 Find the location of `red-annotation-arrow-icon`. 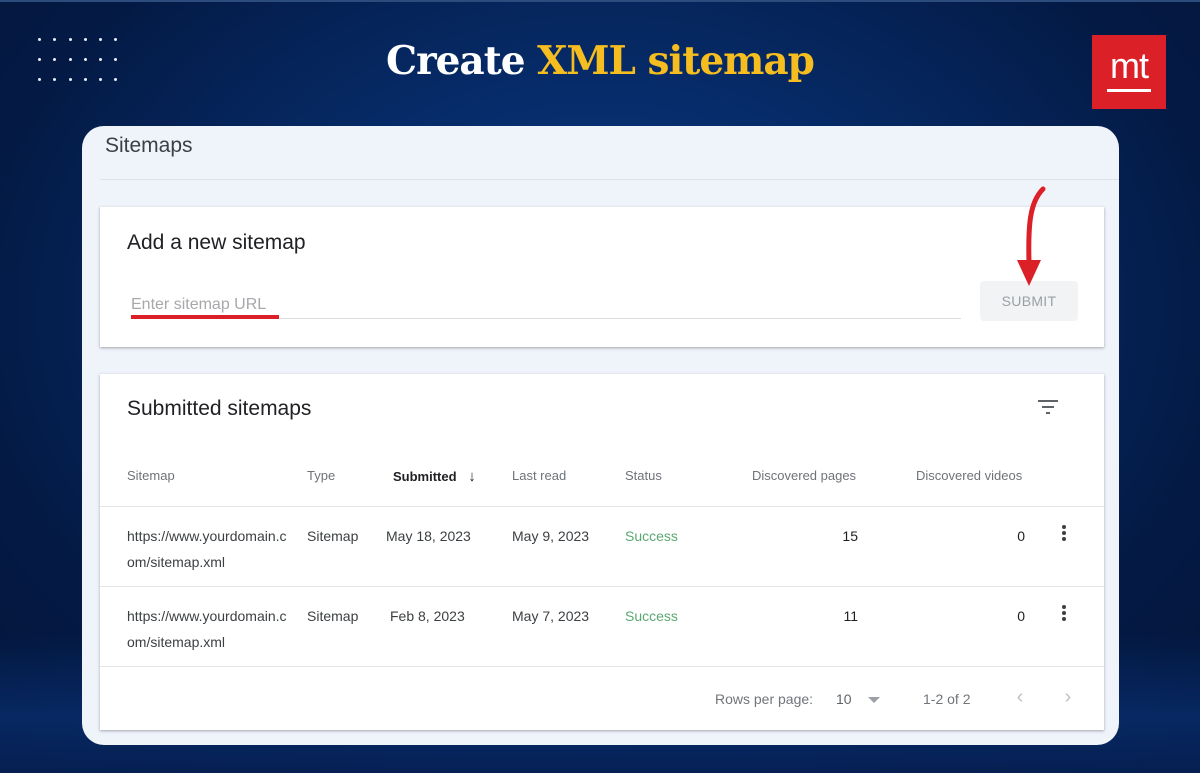

red-annotation-arrow-icon is located at coordinates (1031, 236).